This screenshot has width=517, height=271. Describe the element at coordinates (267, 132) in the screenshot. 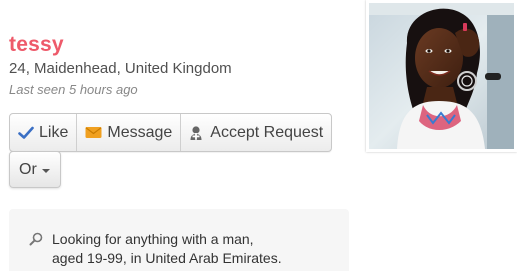

I see `accept-request-label: Accept Request` at that location.